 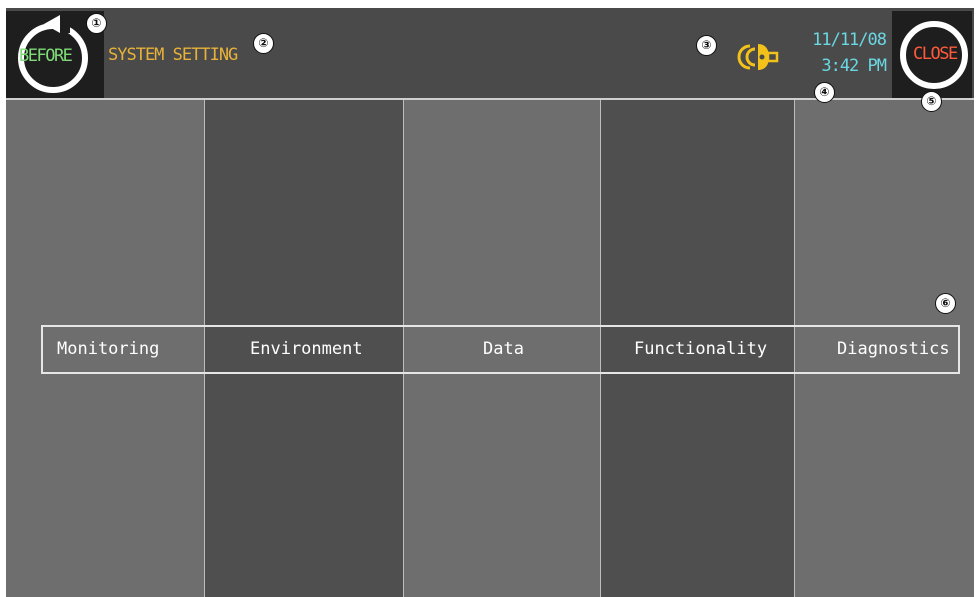 I want to click on menu-item-diagnostics: Diagnostics, so click(x=893, y=349).